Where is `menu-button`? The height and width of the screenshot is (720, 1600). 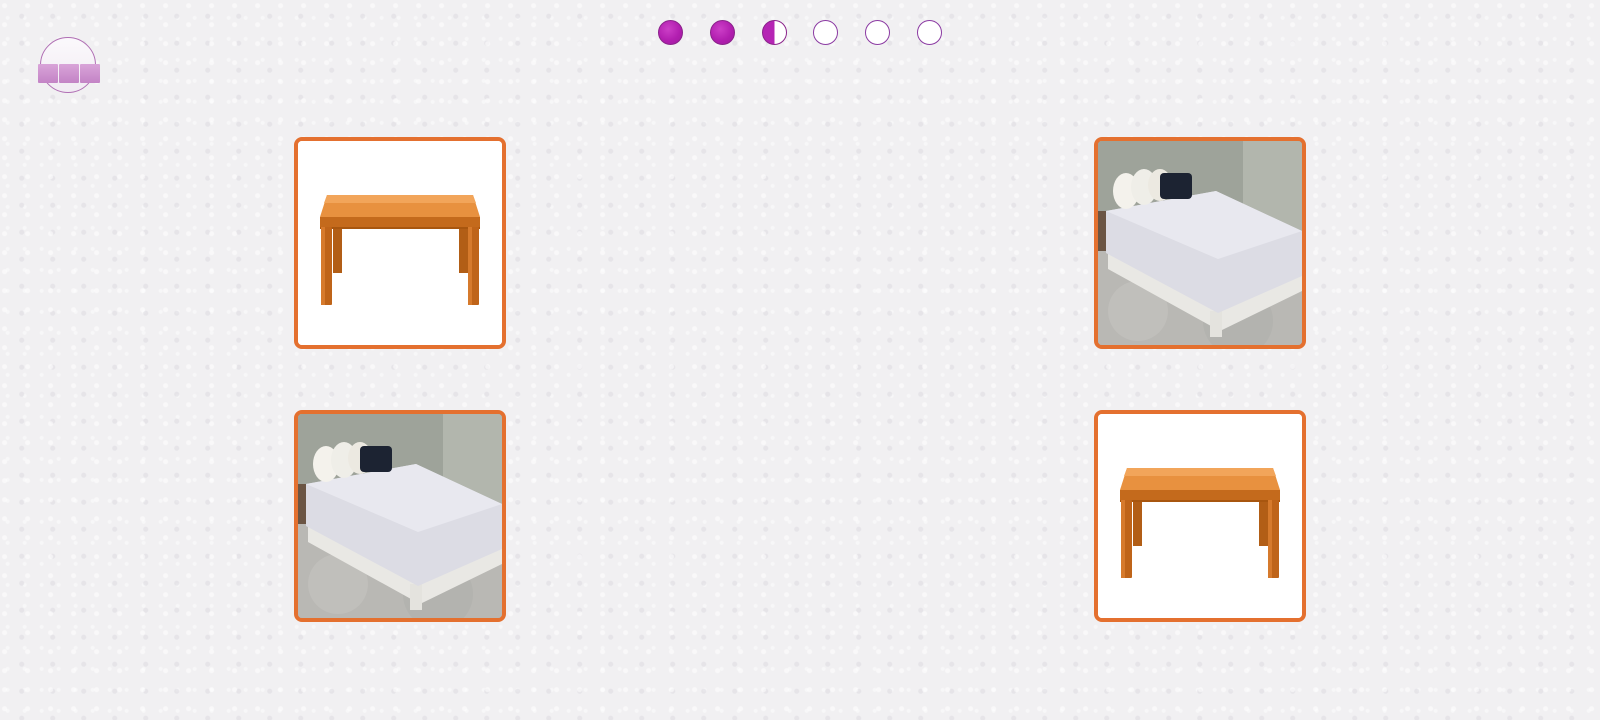 menu-button is located at coordinates (69, 65).